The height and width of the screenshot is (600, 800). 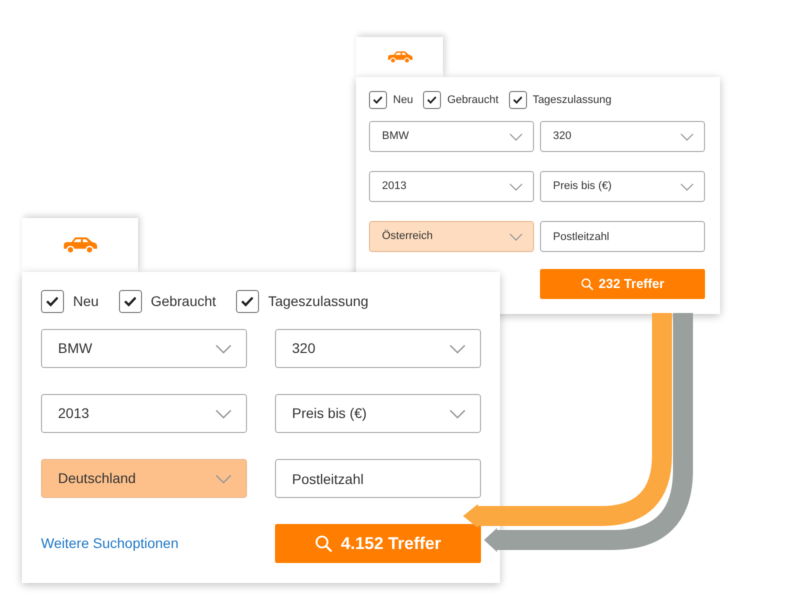 What do you see at coordinates (451, 236) in the screenshot?
I see `dropdown: Österreich` at bounding box center [451, 236].